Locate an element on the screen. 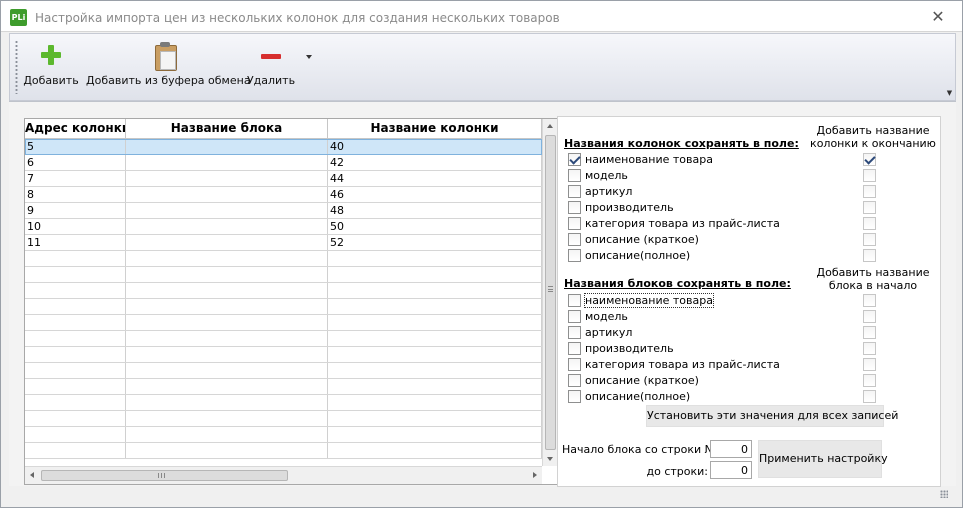 The width and height of the screenshot is (963, 508). column-field-option: наименование товара is located at coordinates (640, 159).